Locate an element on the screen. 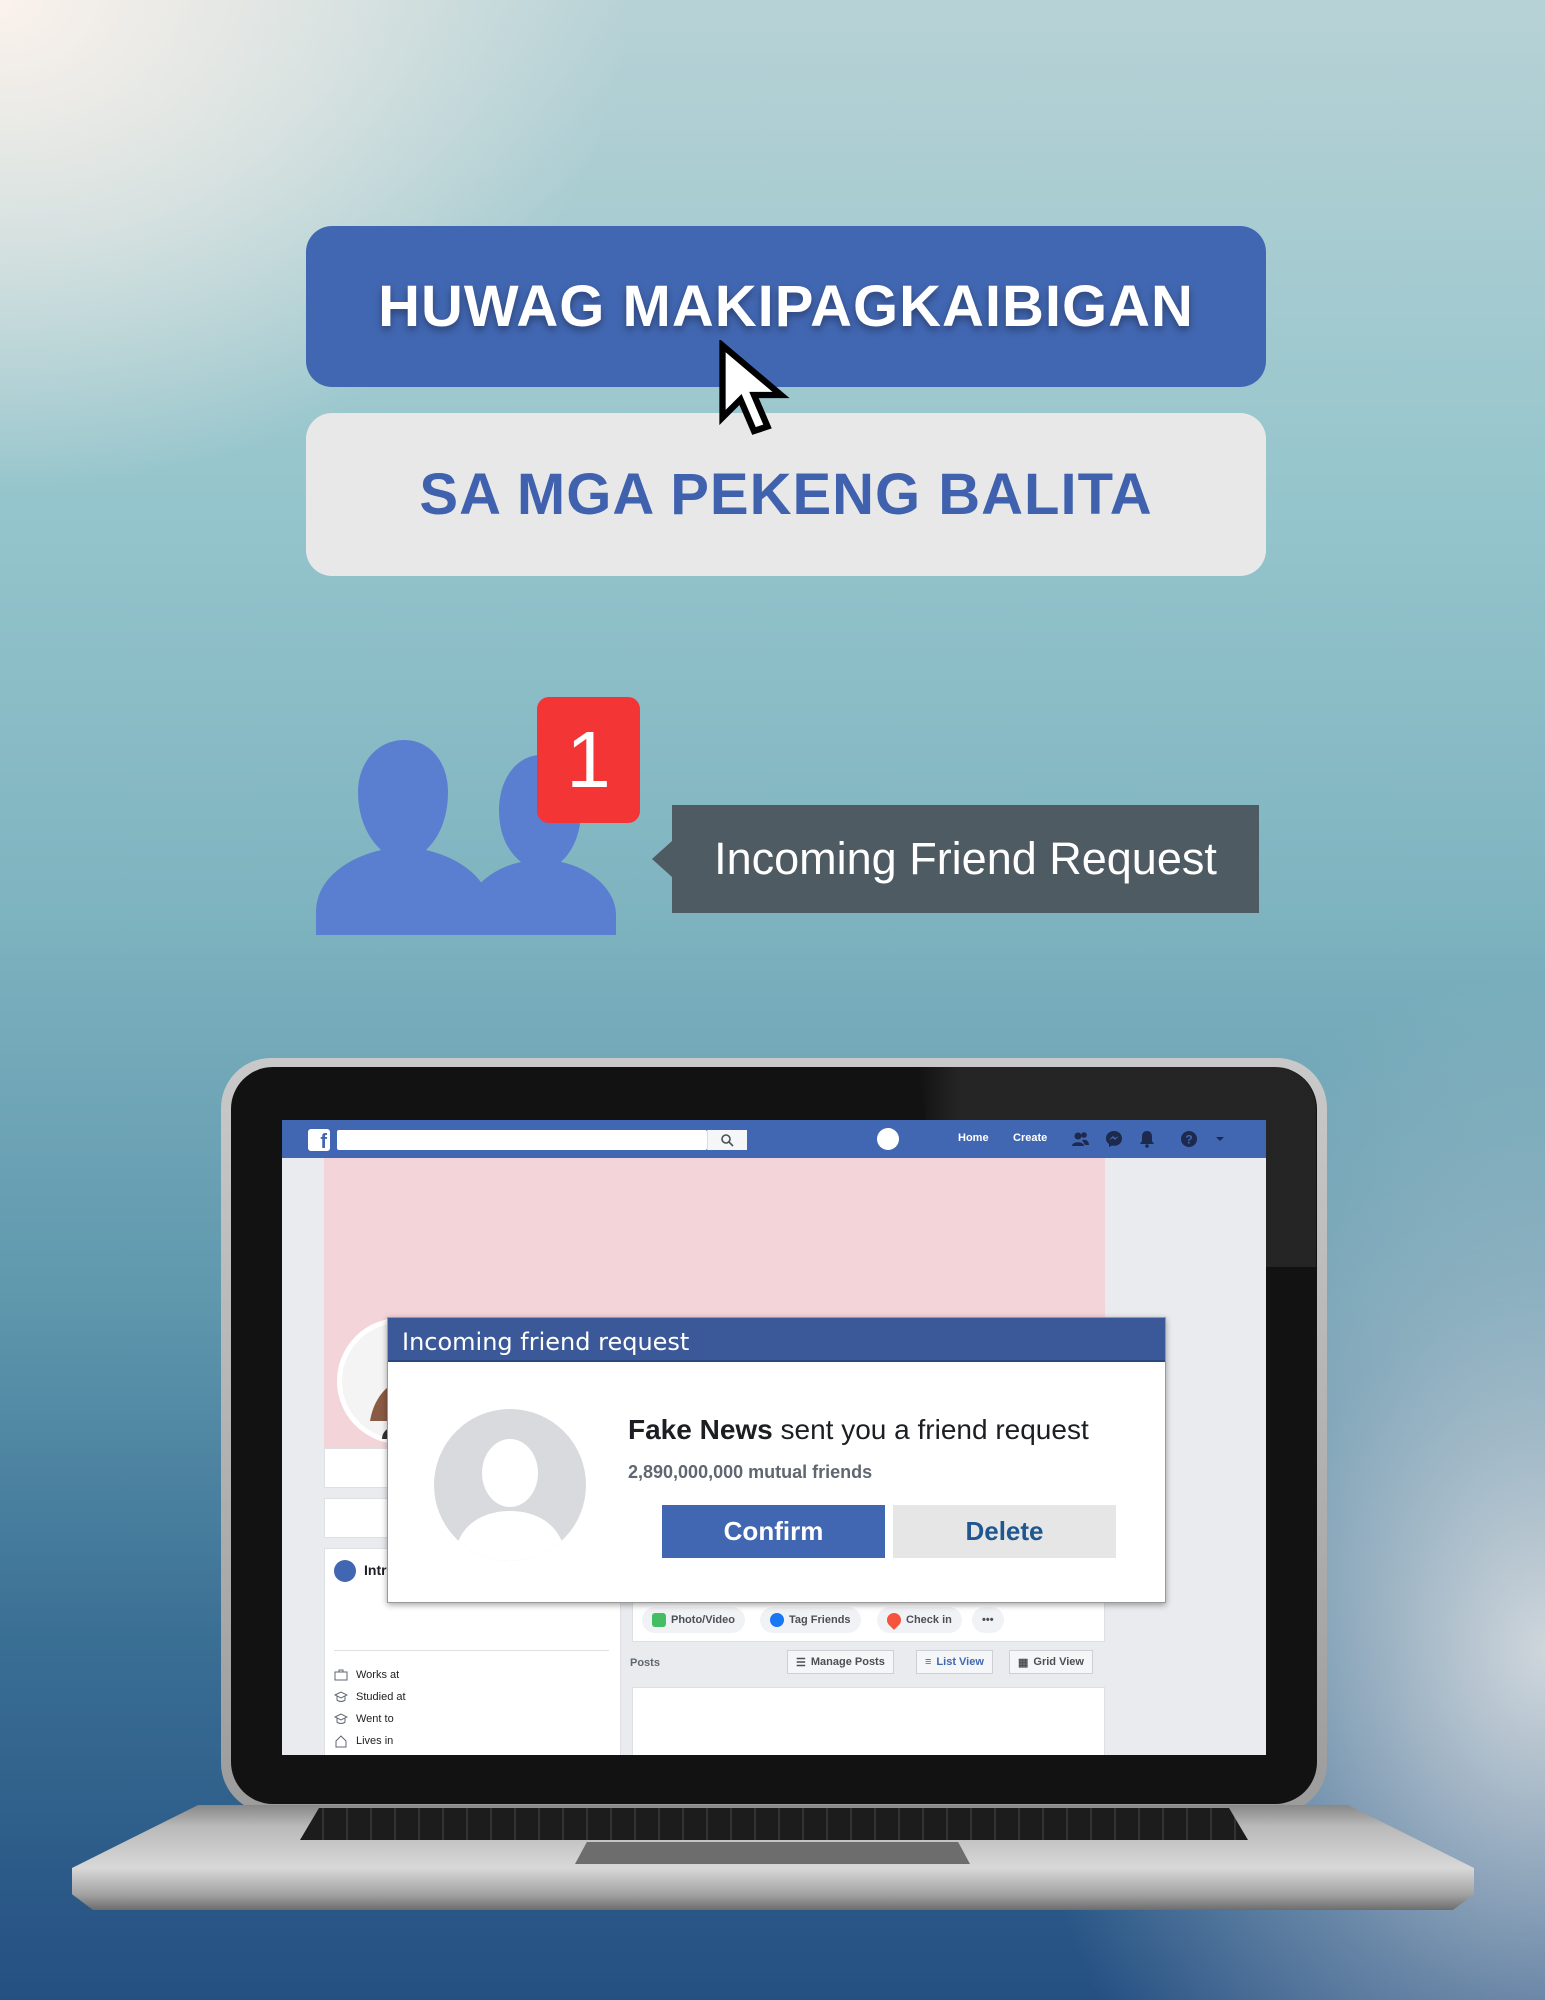 The width and height of the screenshot is (1545, 2000). more-options-button: ••• is located at coordinates (988, 1620).